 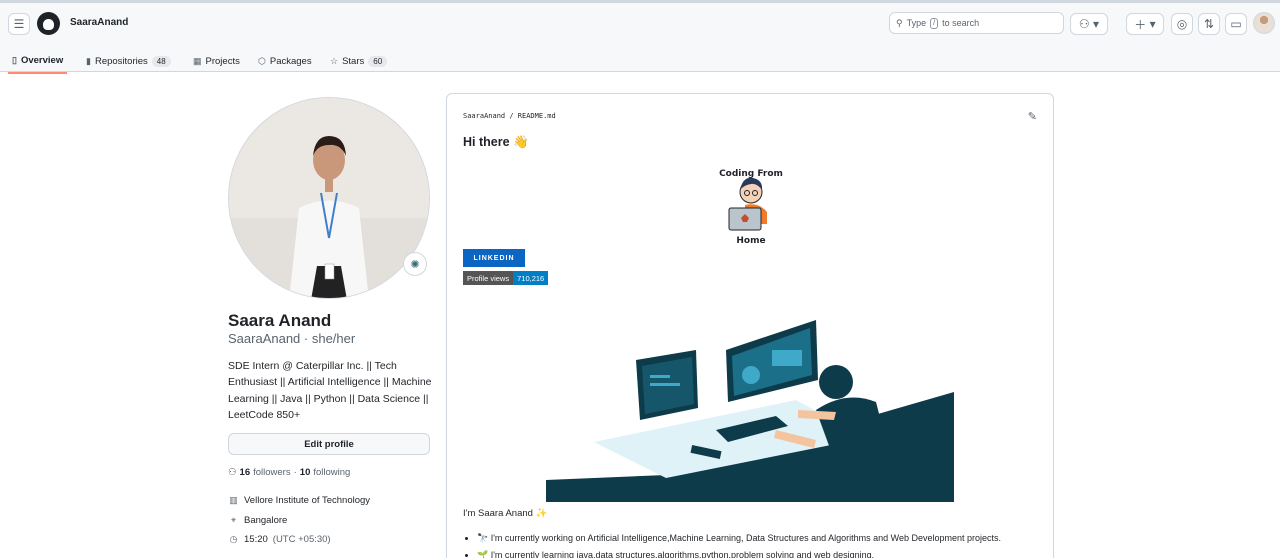 What do you see at coordinates (916, 23) in the screenshot?
I see `search-prefix: Type` at bounding box center [916, 23].